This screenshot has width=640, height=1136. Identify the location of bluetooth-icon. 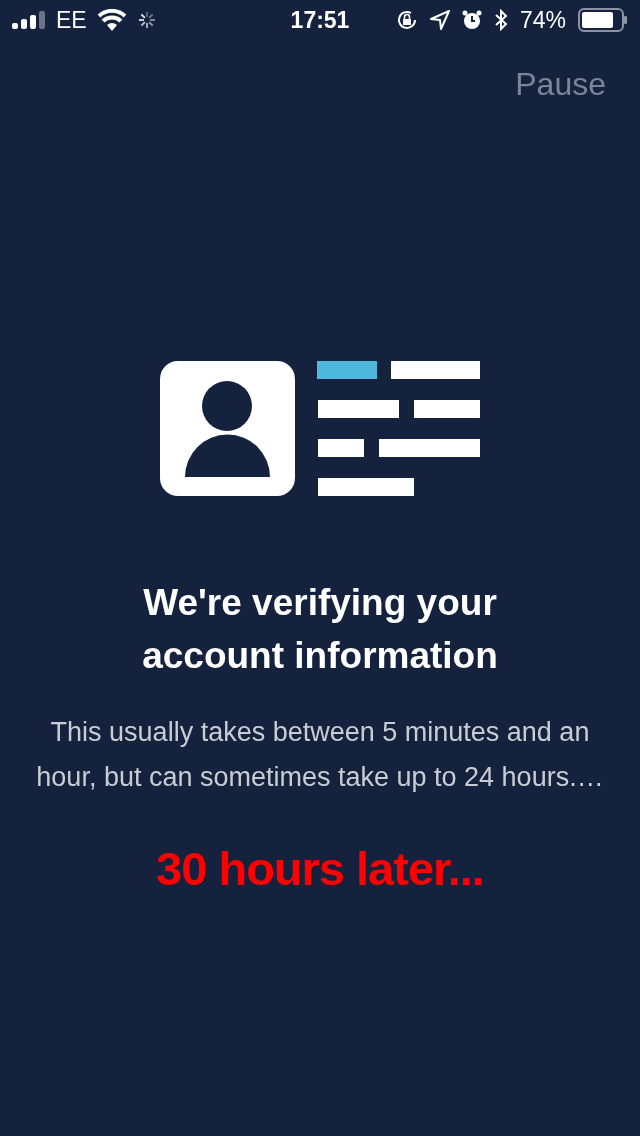
(500, 20).